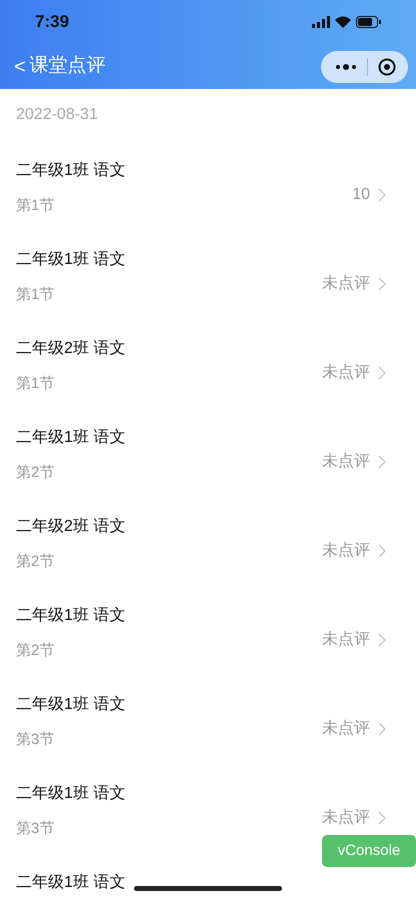 This screenshot has width=416, height=900. Describe the element at coordinates (346, 67) in the screenshot. I see `more-icon` at that location.